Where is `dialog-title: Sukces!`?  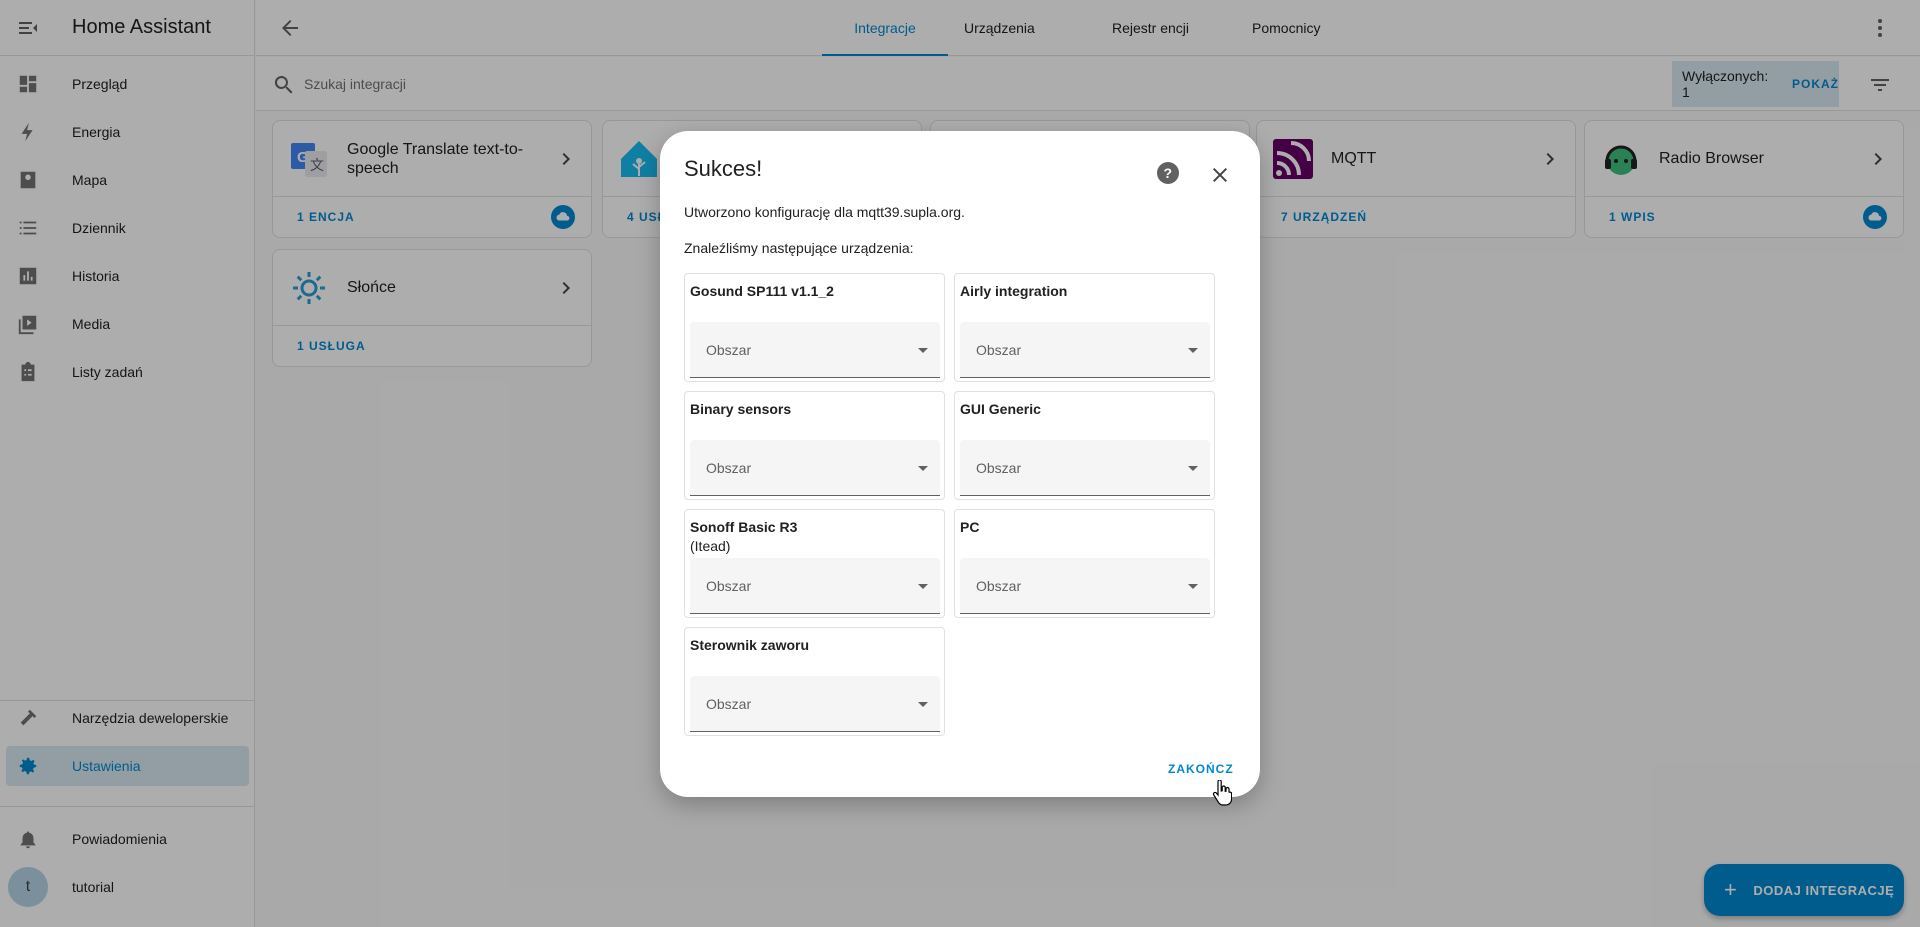 dialog-title: Sukces! is located at coordinates (723, 168).